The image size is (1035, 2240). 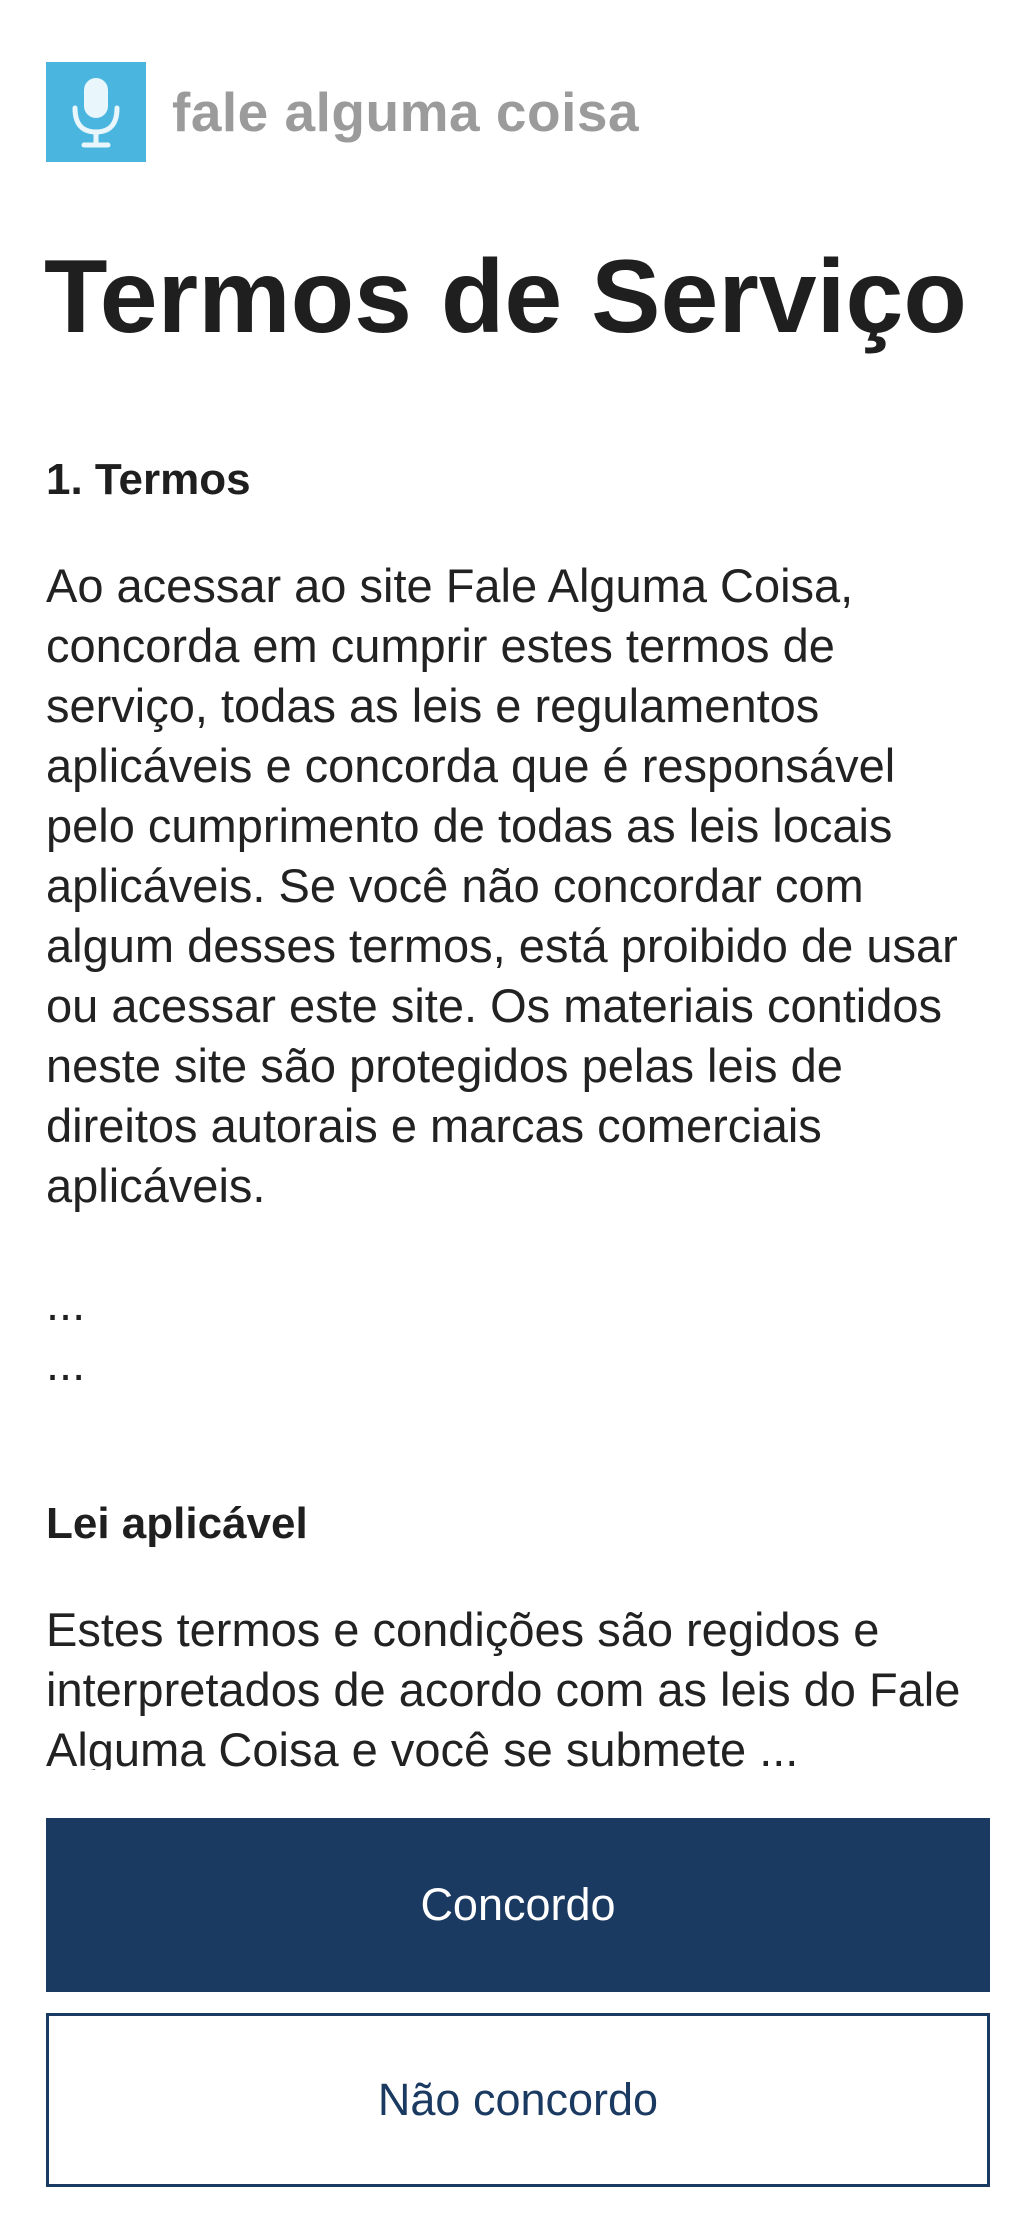 What do you see at coordinates (406, 112) in the screenshot?
I see `app-name: fale alguma coisa` at bounding box center [406, 112].